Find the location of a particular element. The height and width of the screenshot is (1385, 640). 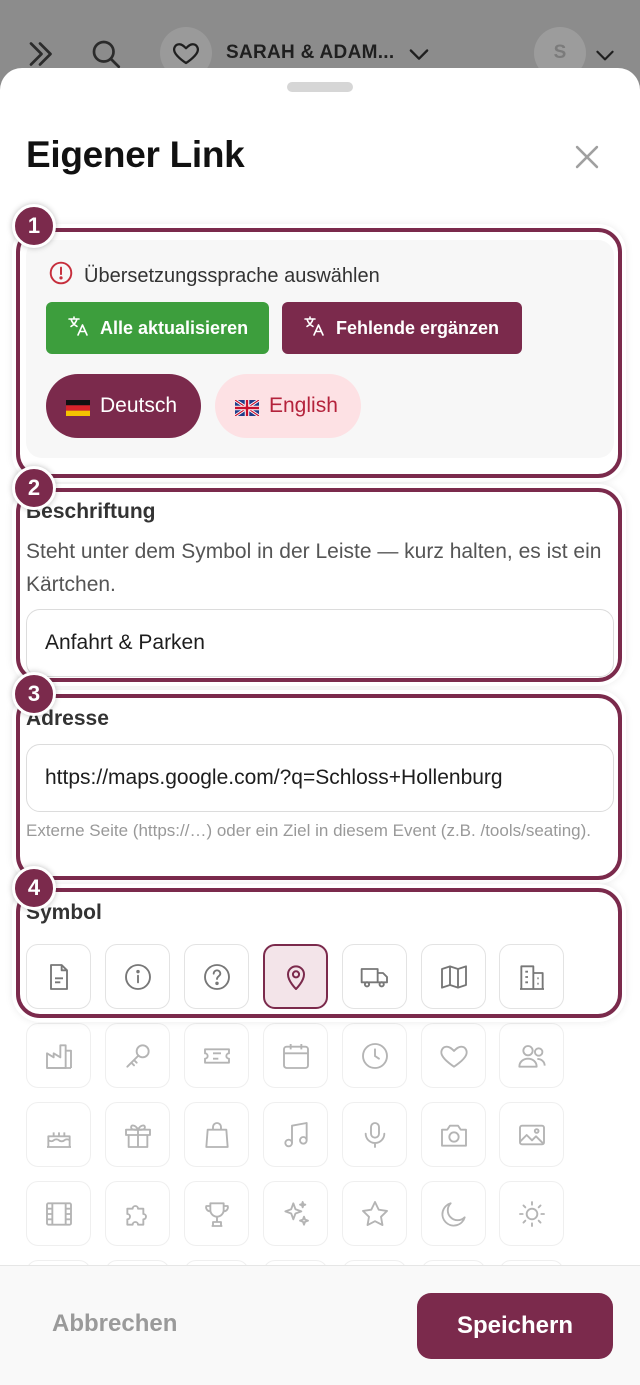

event-switcher-chevron-icon is located at coordinates (419, 54).